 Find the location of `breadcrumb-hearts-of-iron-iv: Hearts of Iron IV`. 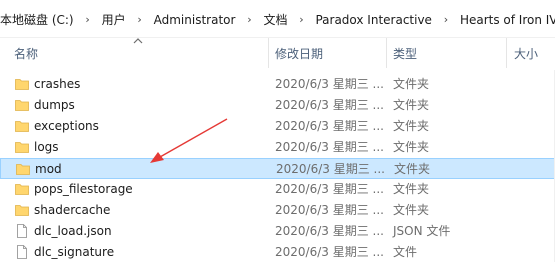

breadcrumb-hearts-of-iron-iv: Hearts of Iron IV is located at coordinates (507, 20).